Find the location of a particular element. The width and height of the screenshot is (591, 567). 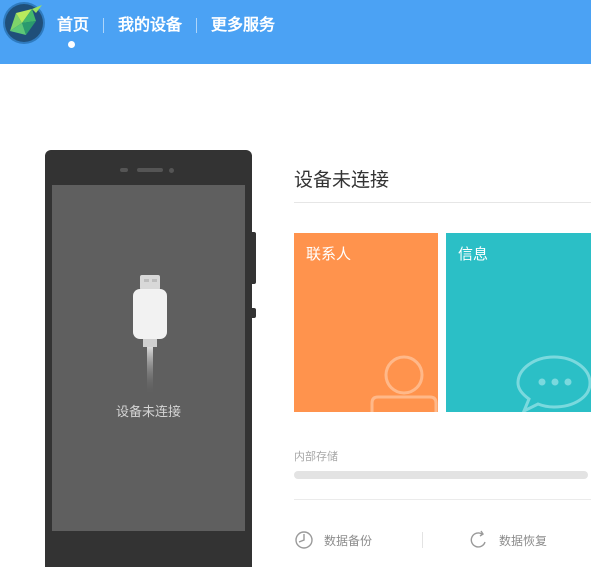

restore-button: 数据恢复 is located at coordinates (524, 540).